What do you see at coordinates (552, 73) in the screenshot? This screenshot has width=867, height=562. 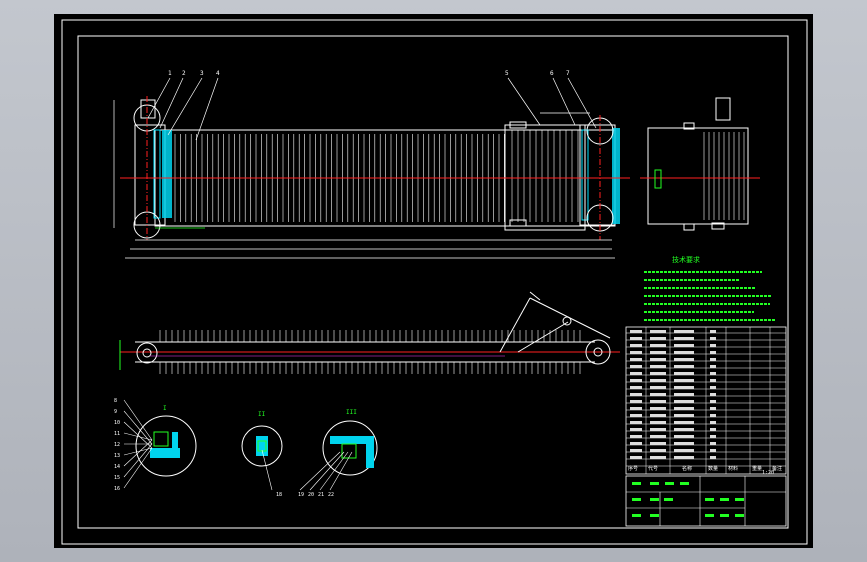 I see `top-callout-6: 6` at bounding box center [552, 73].